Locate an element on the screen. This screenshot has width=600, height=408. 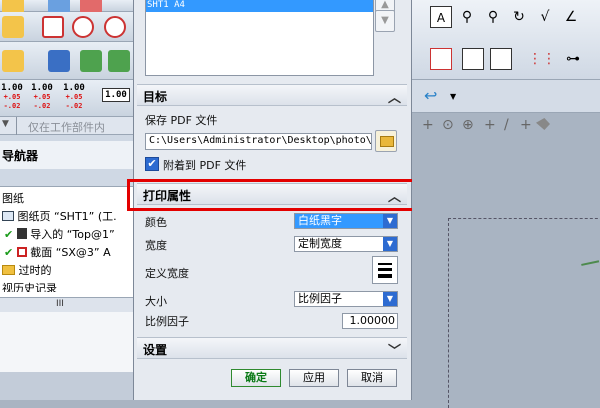
tree-item-label: 导入的 “Top@1” is located at coordinates (72, 234).